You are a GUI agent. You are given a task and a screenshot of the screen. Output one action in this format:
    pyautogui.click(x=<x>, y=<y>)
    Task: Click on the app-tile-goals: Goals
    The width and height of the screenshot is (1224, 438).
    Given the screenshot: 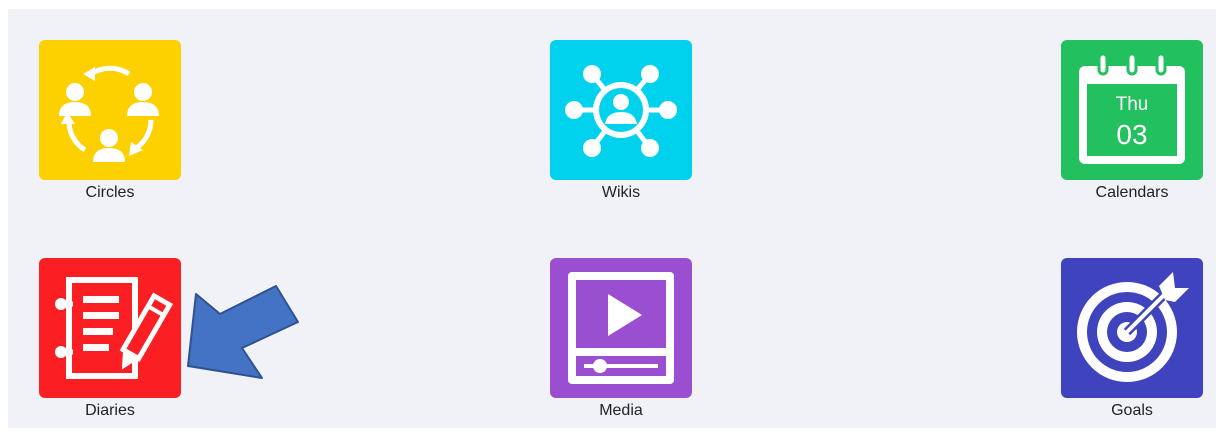 What is the action you would take?
    pyautogui.click(x=1132, y=348)
    